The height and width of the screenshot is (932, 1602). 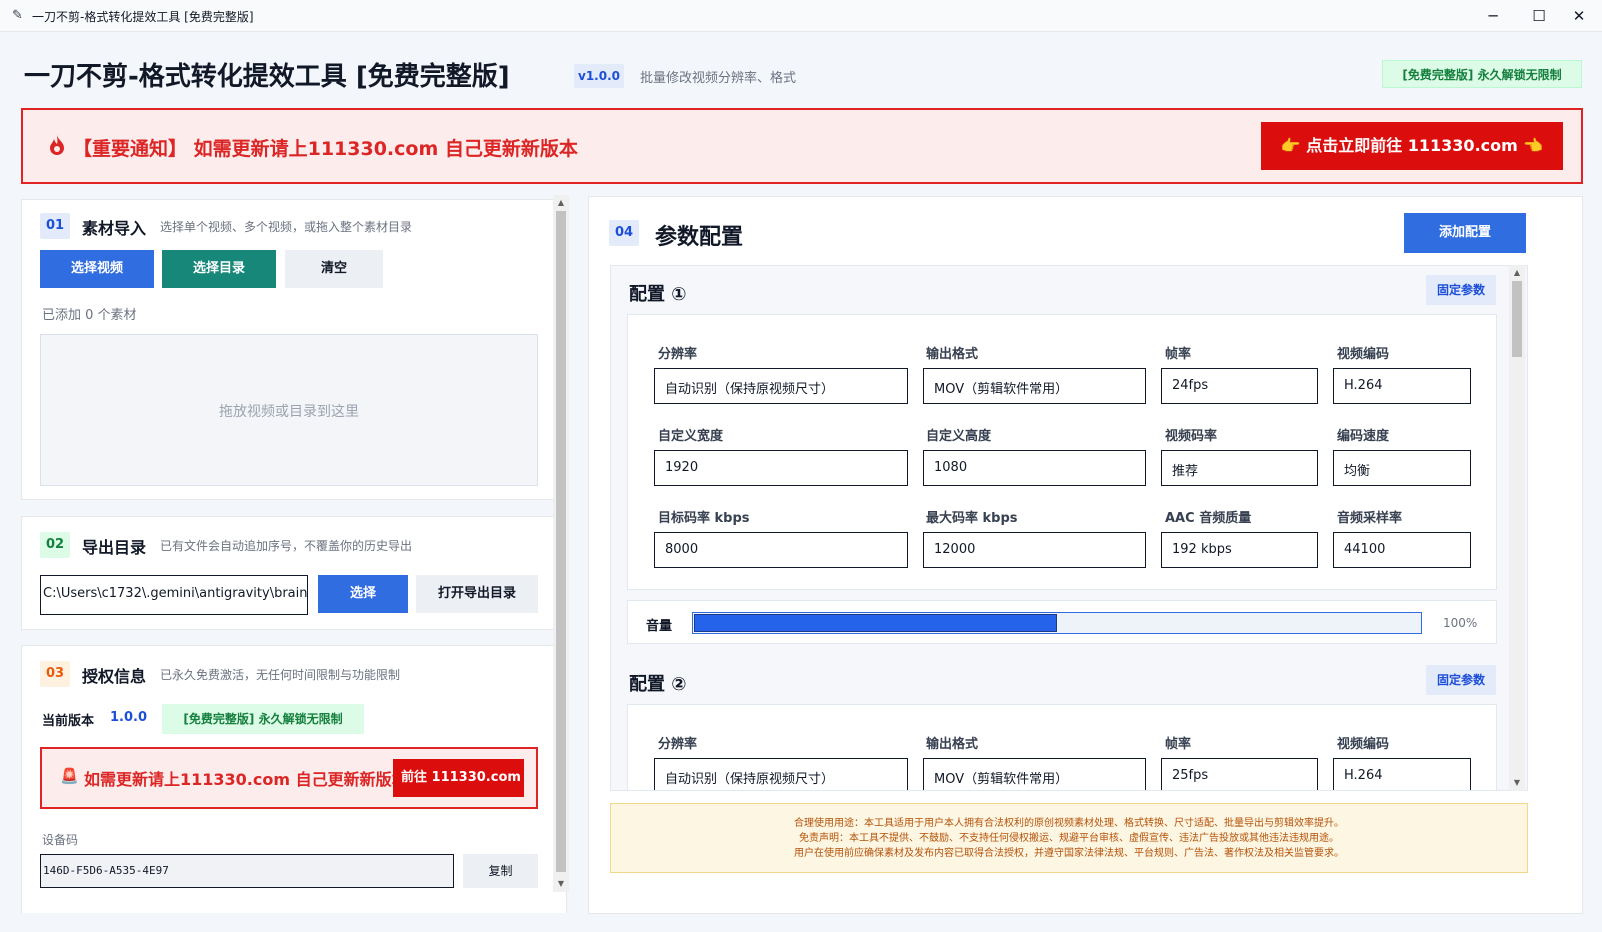 What do you see at coordinates (55, 545) in the screenshot?
I see `section-number: 02` at bounding box center [55, 545].